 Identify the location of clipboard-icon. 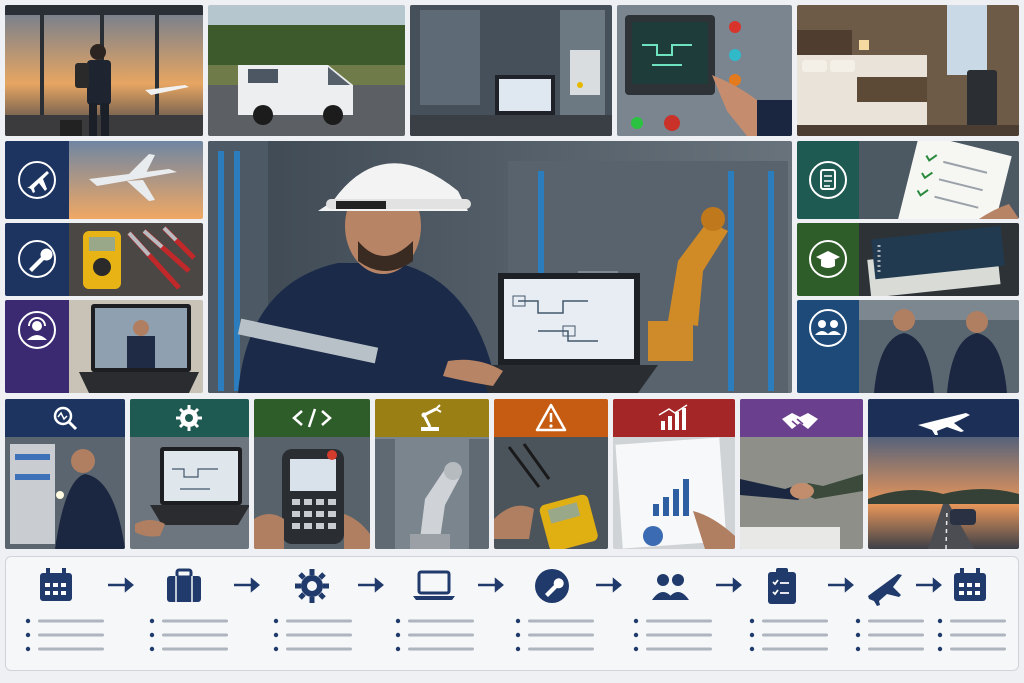
(782, 586).